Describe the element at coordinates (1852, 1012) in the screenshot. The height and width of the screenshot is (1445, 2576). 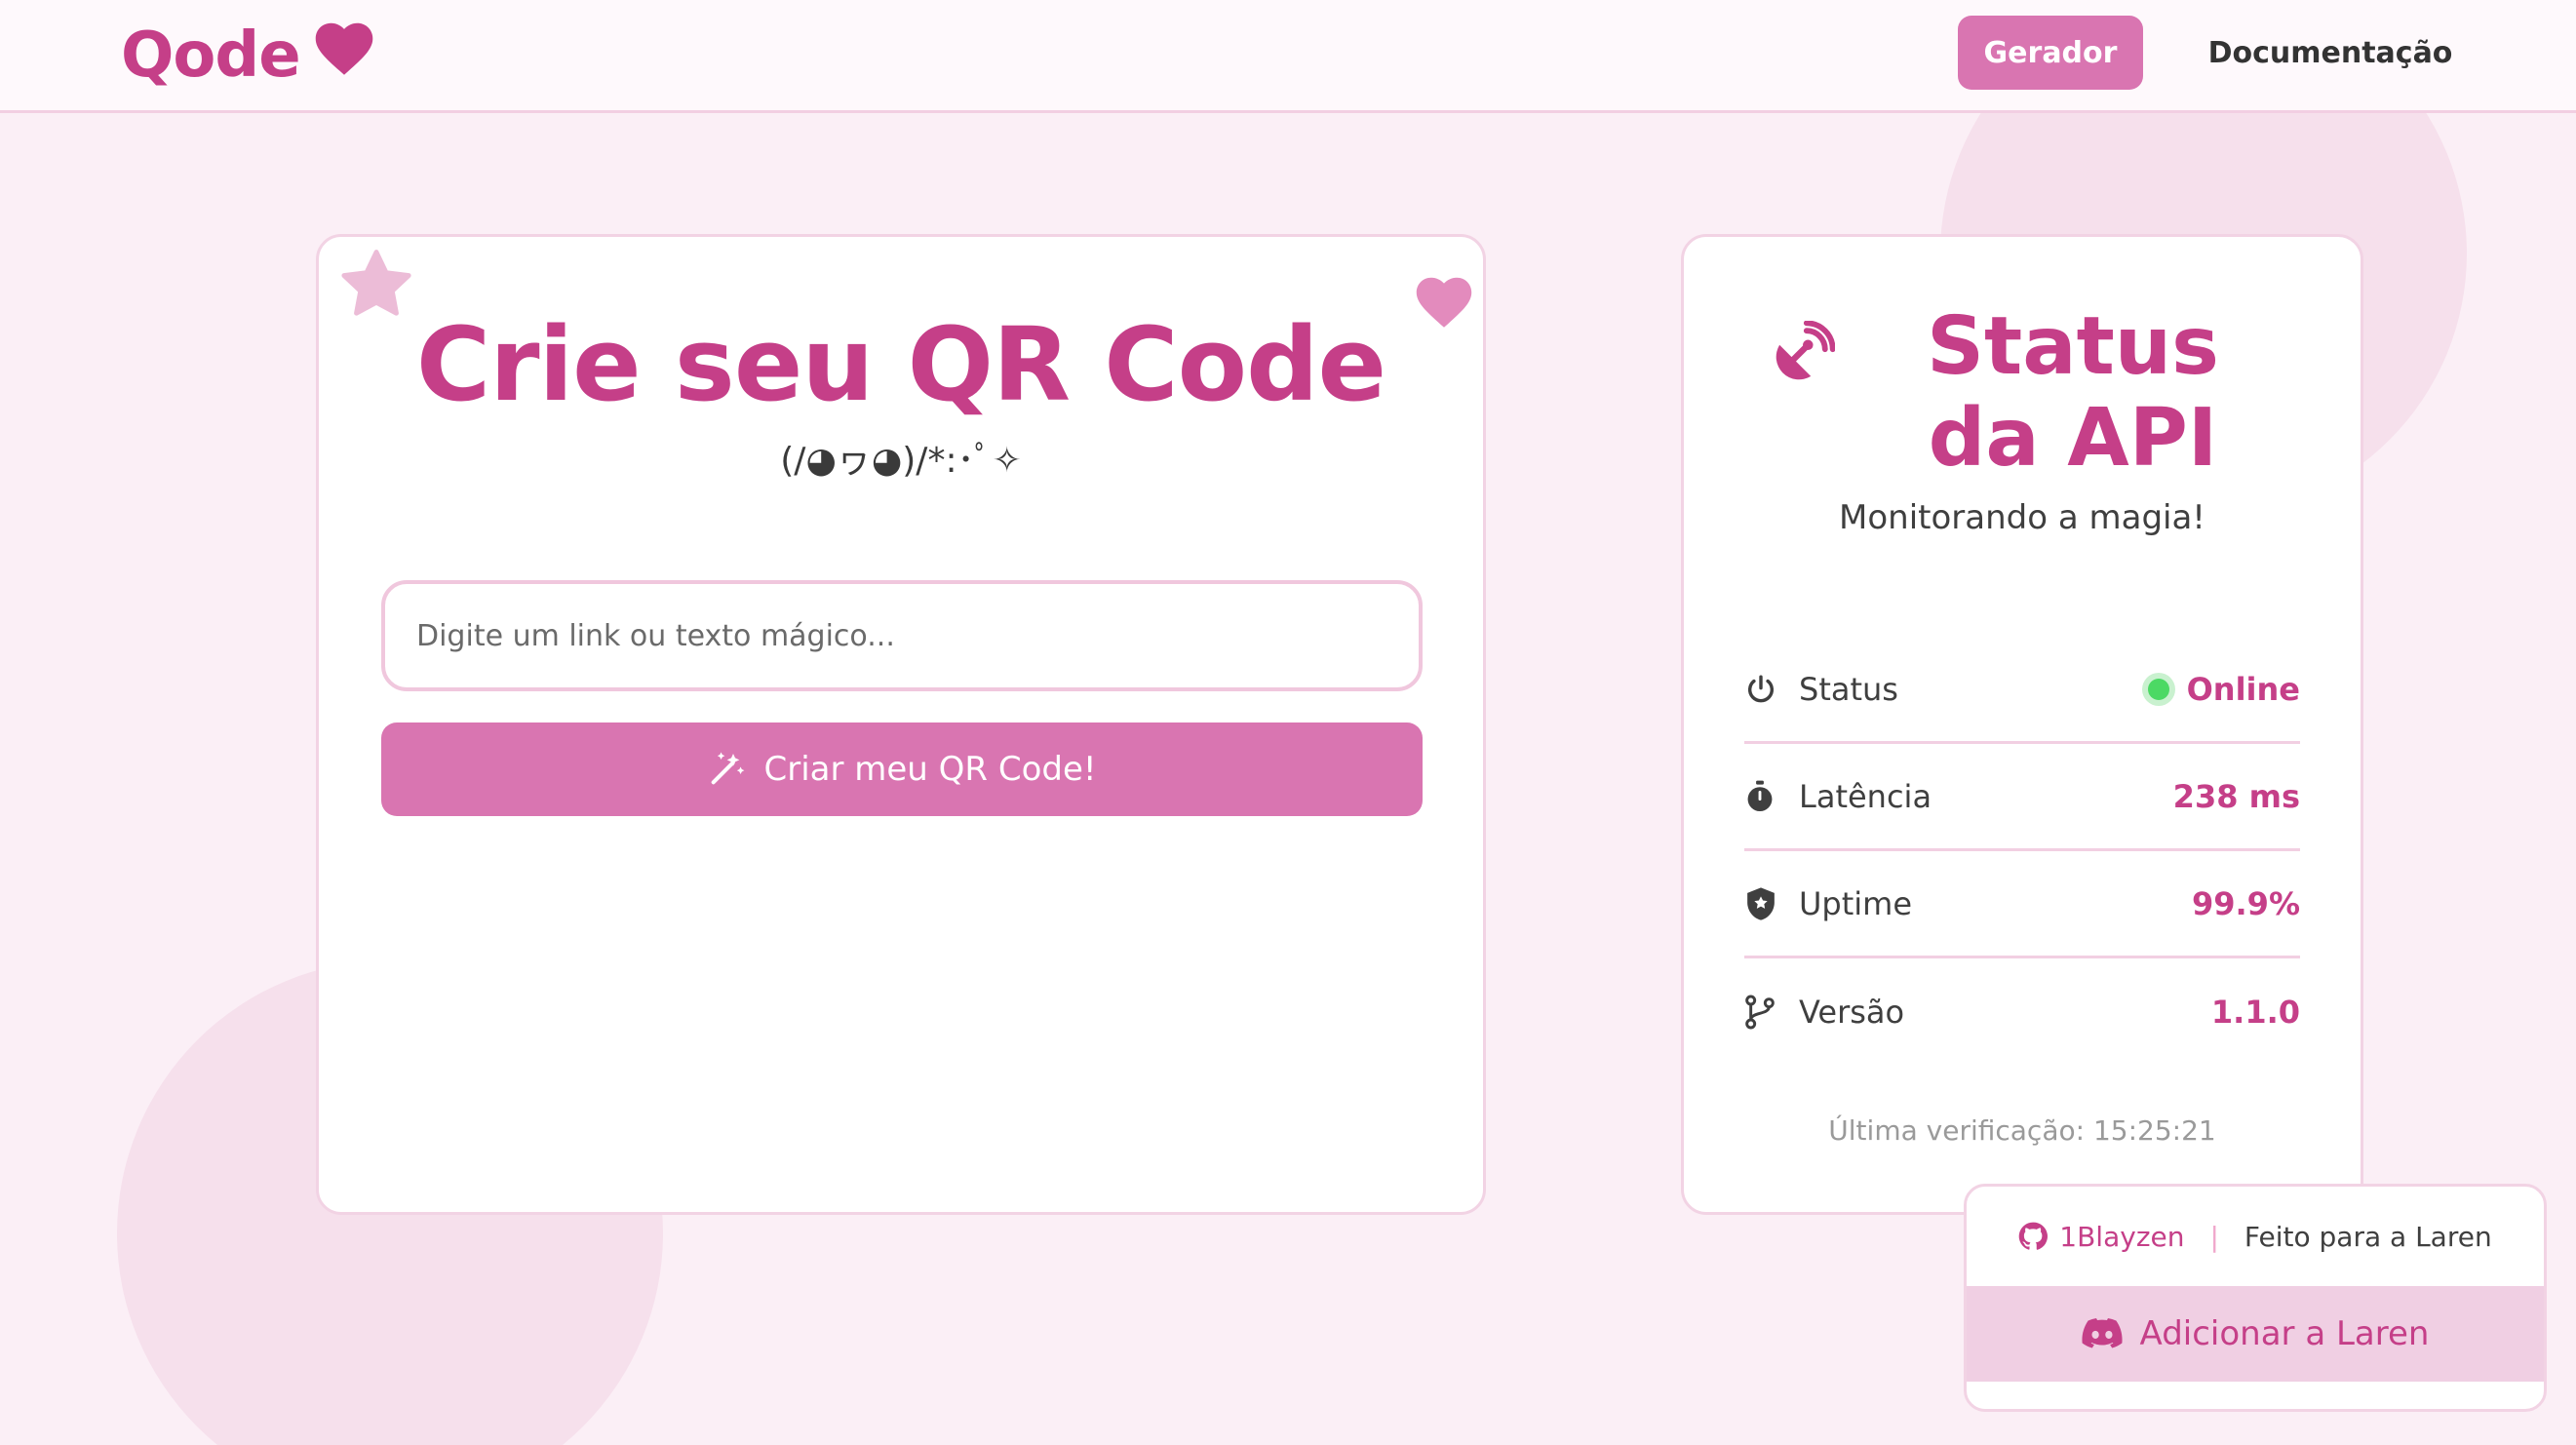
I see `version-label: Versão` at that location.